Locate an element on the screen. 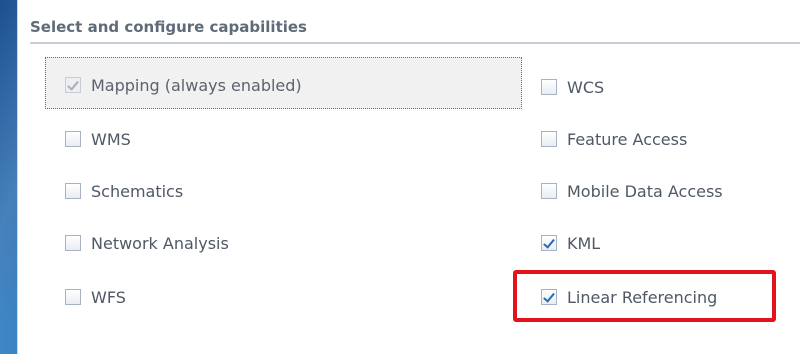 This screenshot has height=354, width=810. capability-label: WMS is located at coordinates (111, 139).